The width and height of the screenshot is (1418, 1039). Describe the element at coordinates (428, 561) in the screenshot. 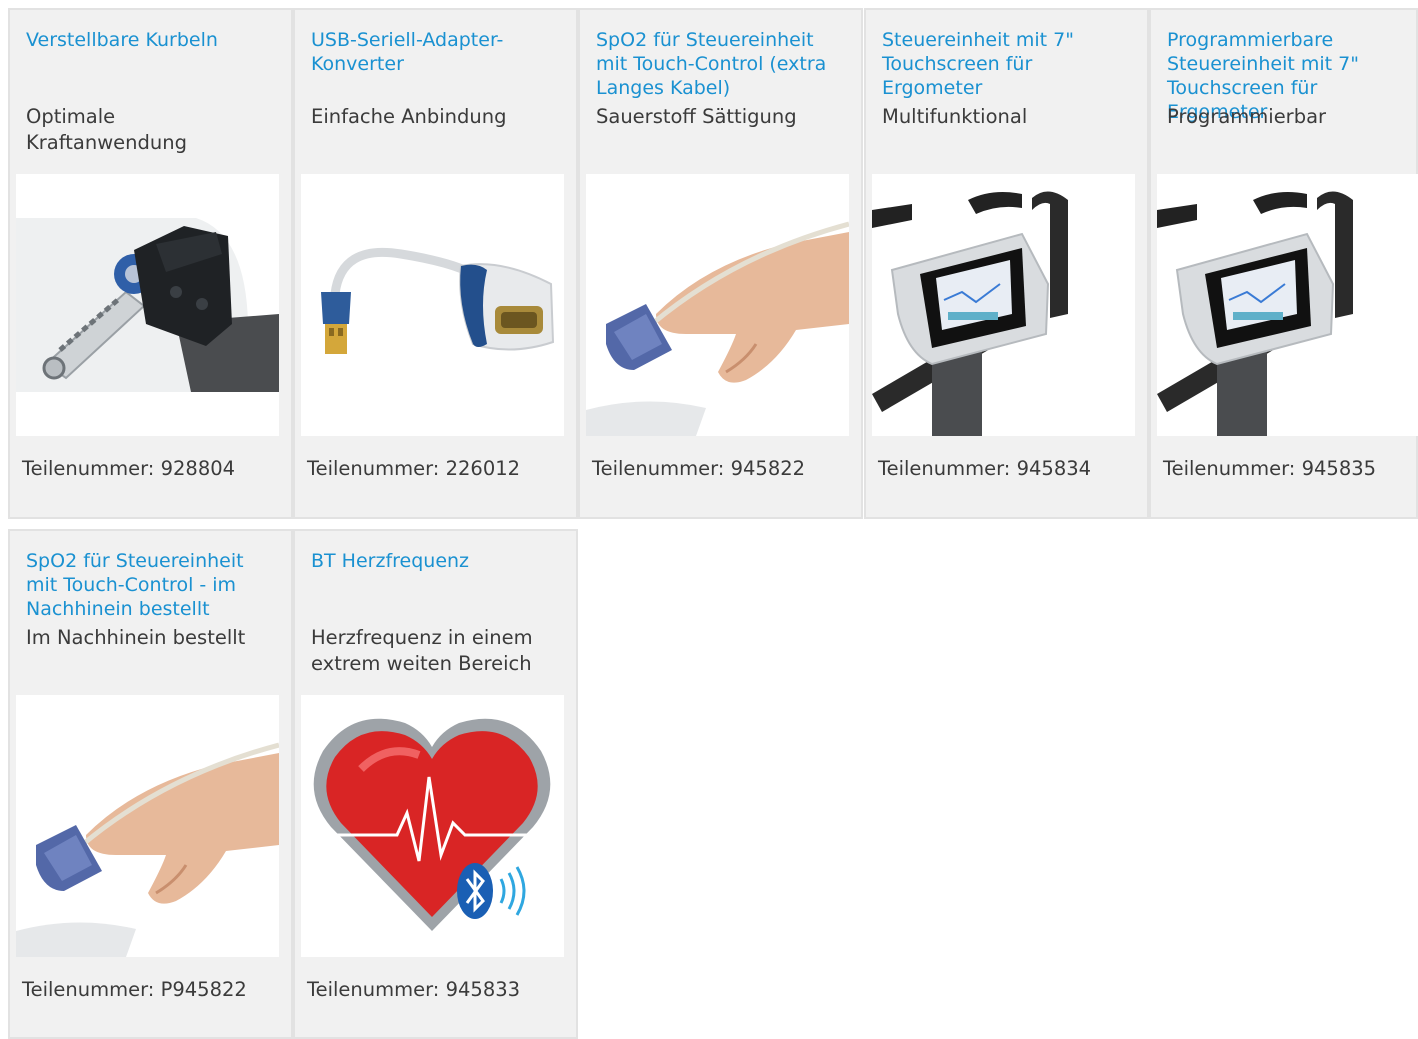

I see `product-title-link: BT Herzfrequenz` at that location.